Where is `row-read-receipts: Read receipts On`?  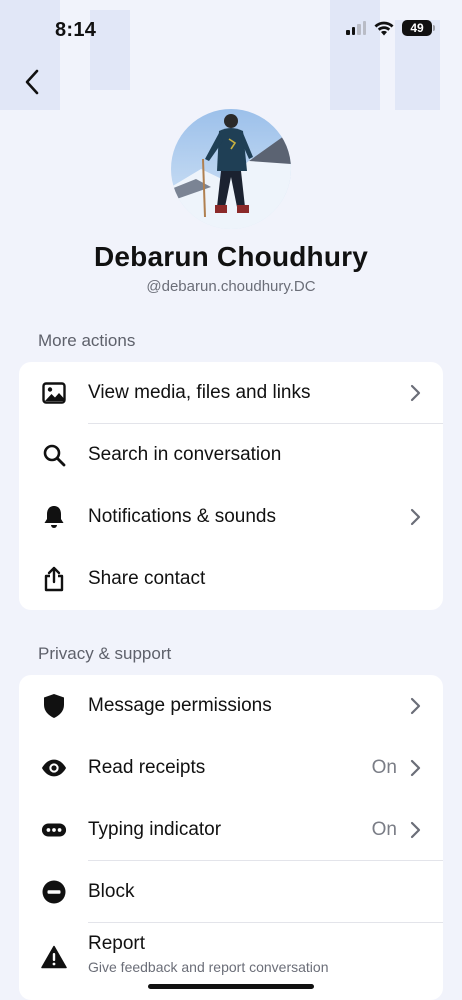 row-read-receipts: Read receipts On is located at coordinates (231, 768).